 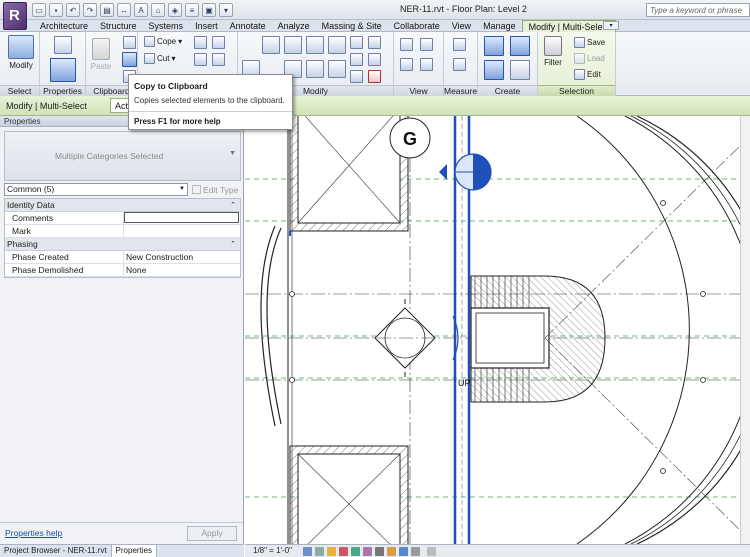 What do you see at coordinates (589, 42) in the screenshot?
I see `save-selection-button: Save` at bounding box center [589, 42].